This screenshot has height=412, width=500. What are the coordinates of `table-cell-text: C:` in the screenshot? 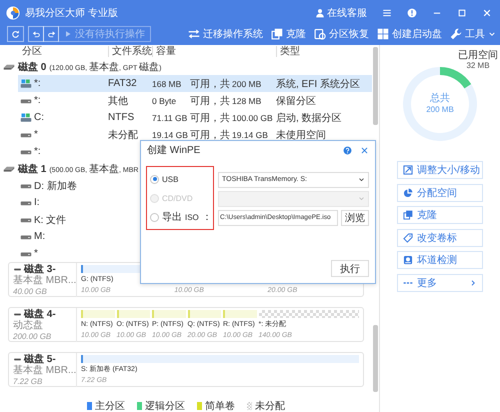 It's located at (39, 117).